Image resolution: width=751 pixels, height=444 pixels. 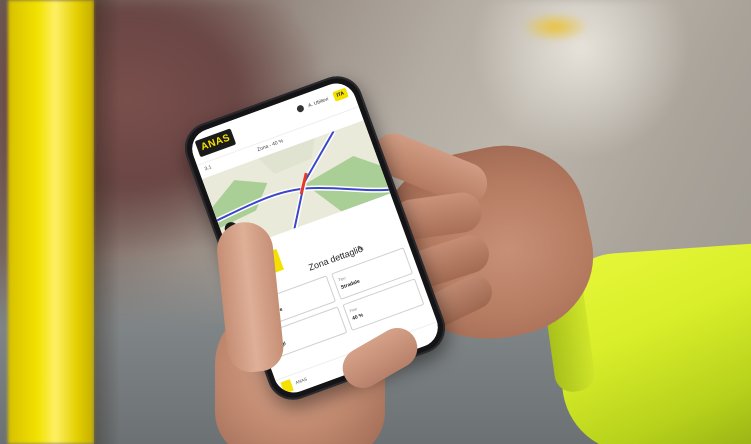 What do you see at coordinates (353, 310) in the screenshot?
I see `card-key: Fine` at bounding box center [353, 310].